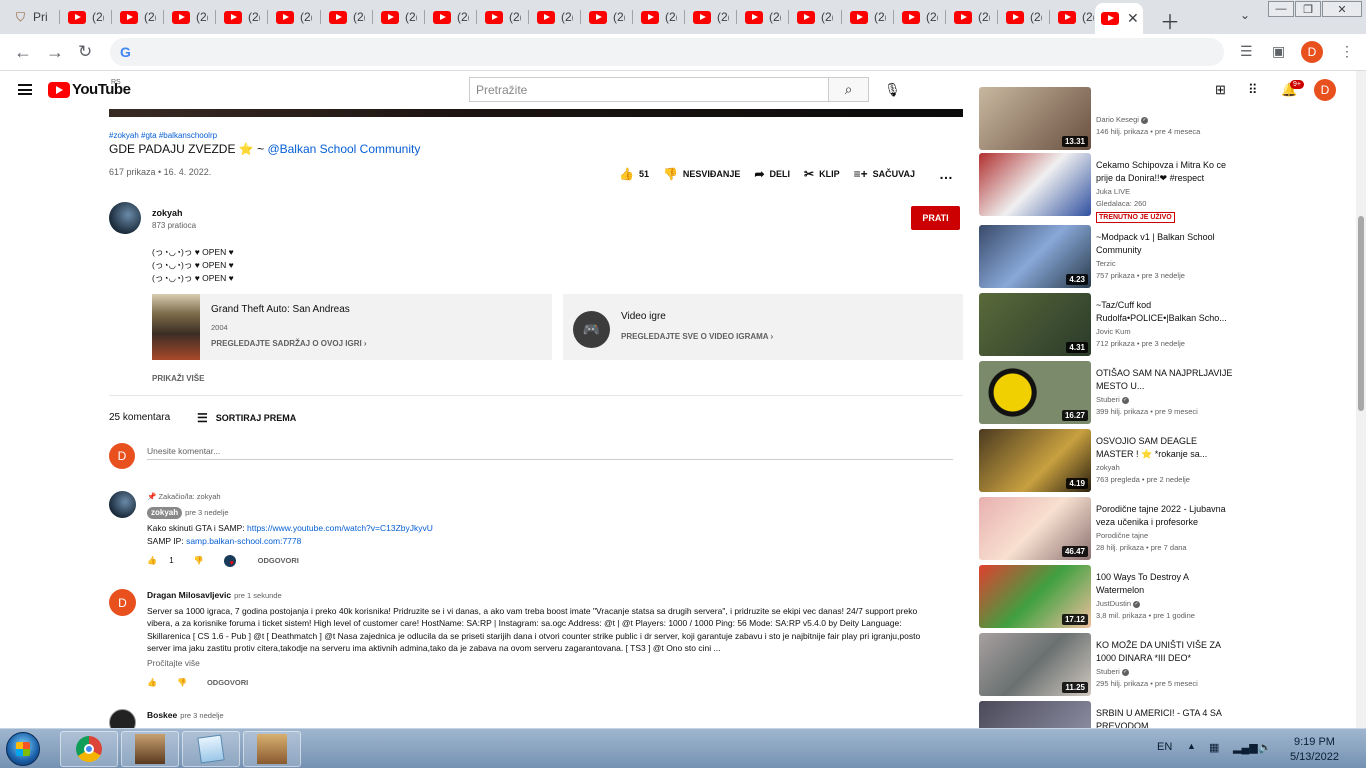 Image resolution: width=1366 pixels, height=768 pixels. What do you see at coordinates (272, 749) in the screenshot?
I see `taskbar-app-samp` at bounding box center [272, 749].